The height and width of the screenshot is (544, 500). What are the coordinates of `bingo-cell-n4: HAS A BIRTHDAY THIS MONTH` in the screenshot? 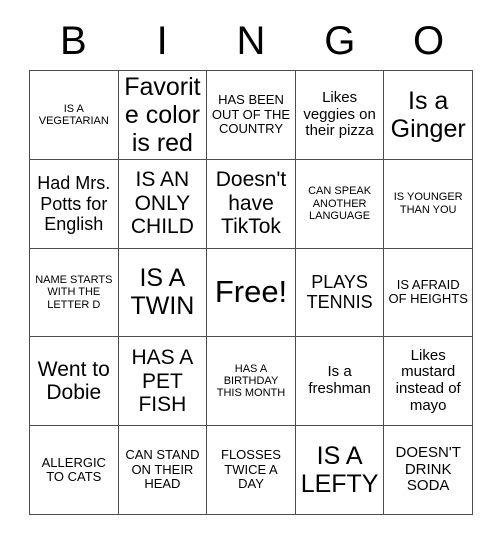 It's located at (251, 382).